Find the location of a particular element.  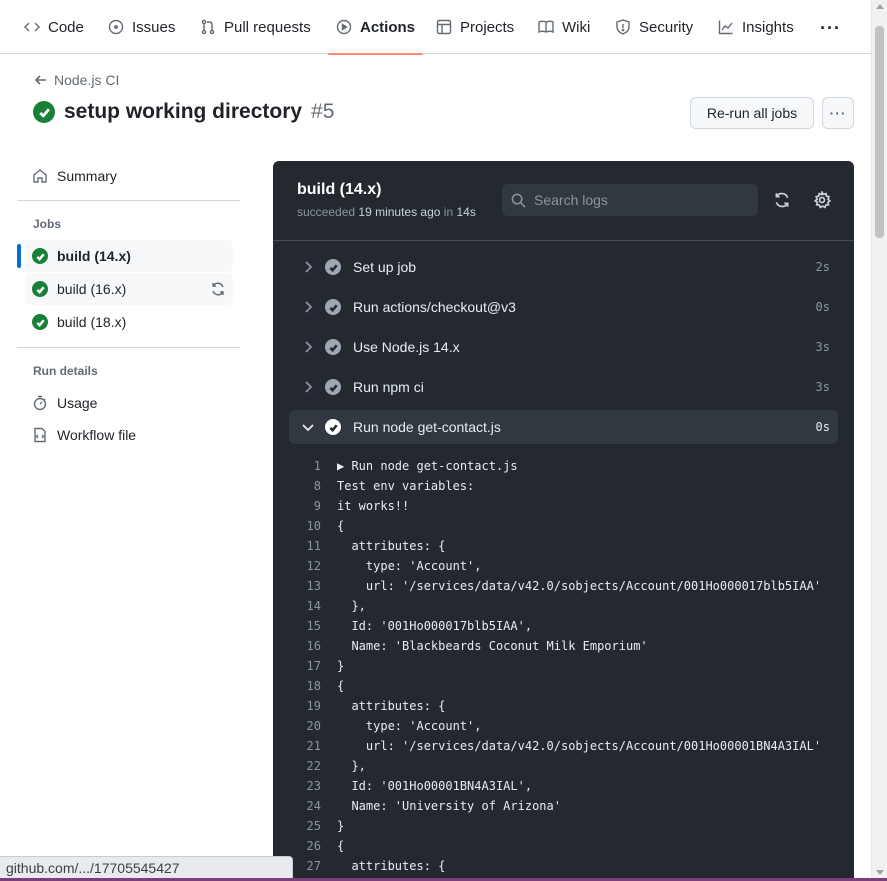

step-use-node: Use Node.js 14.x 3s is located at coordinates (563, 347).